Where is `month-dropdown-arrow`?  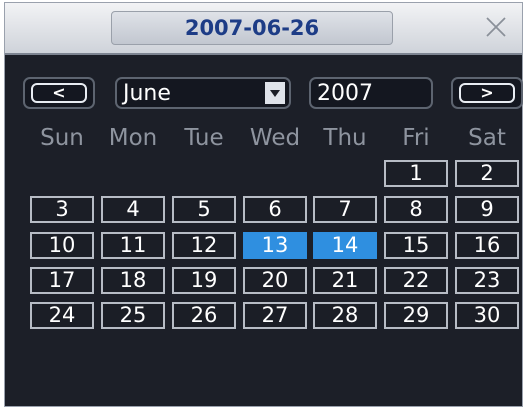
month-dropdown-arrow is located at coordinates (275, 93).